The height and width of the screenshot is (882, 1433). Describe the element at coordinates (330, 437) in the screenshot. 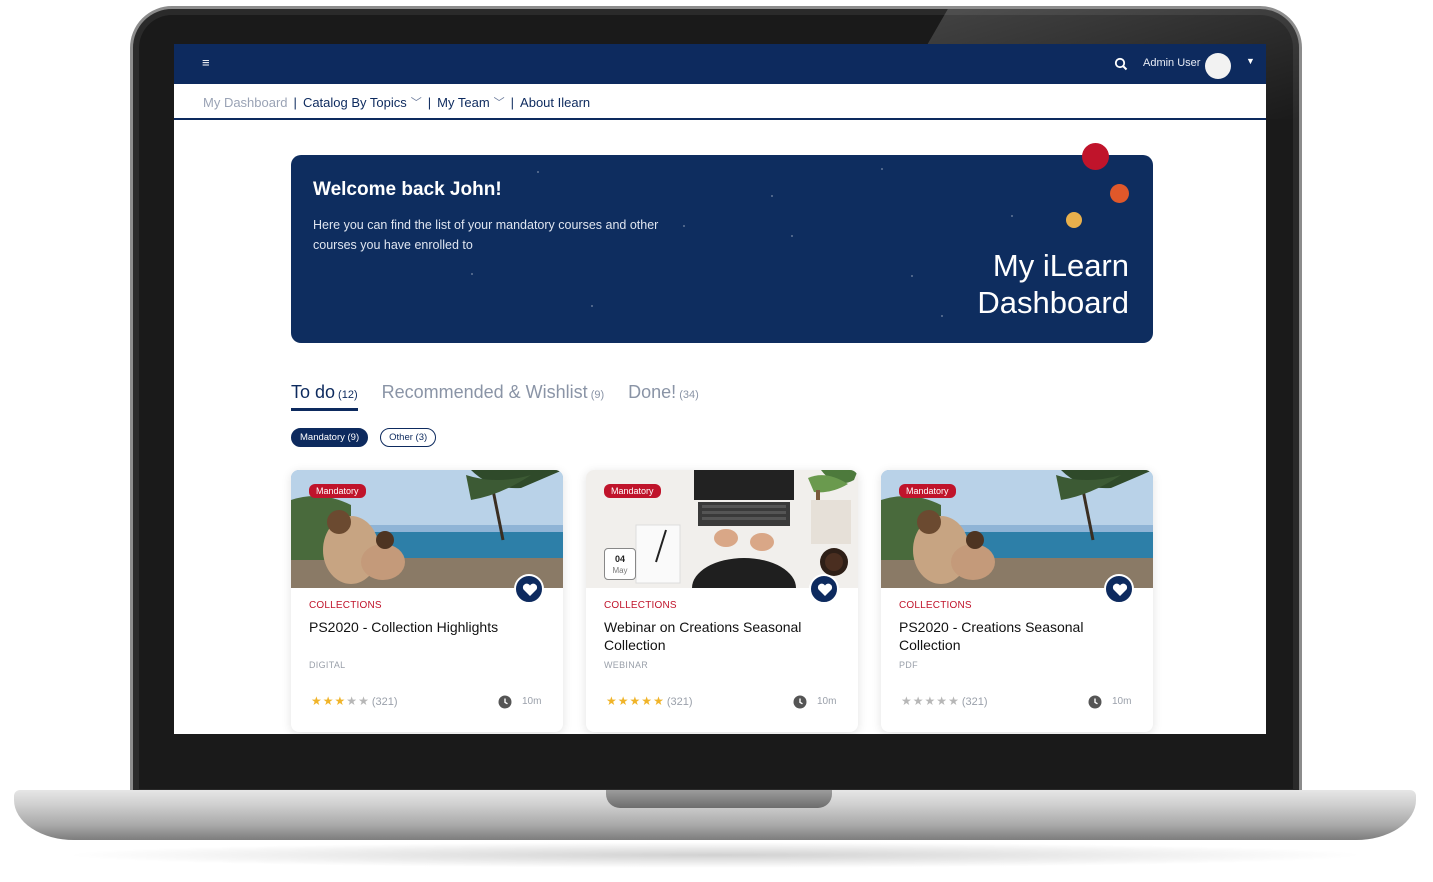

I see `filter-mandatory: Mandatory (9)` at that location.